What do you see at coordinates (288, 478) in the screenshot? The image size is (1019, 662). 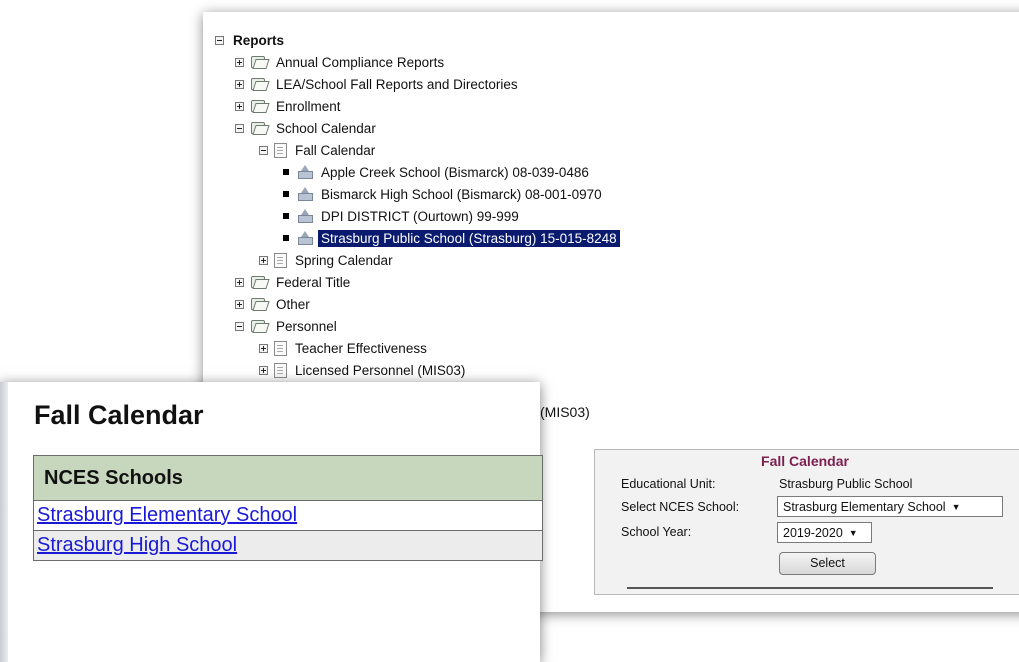 I see `nces-table-header: NCES Schools` at bounding box center [288, 478].